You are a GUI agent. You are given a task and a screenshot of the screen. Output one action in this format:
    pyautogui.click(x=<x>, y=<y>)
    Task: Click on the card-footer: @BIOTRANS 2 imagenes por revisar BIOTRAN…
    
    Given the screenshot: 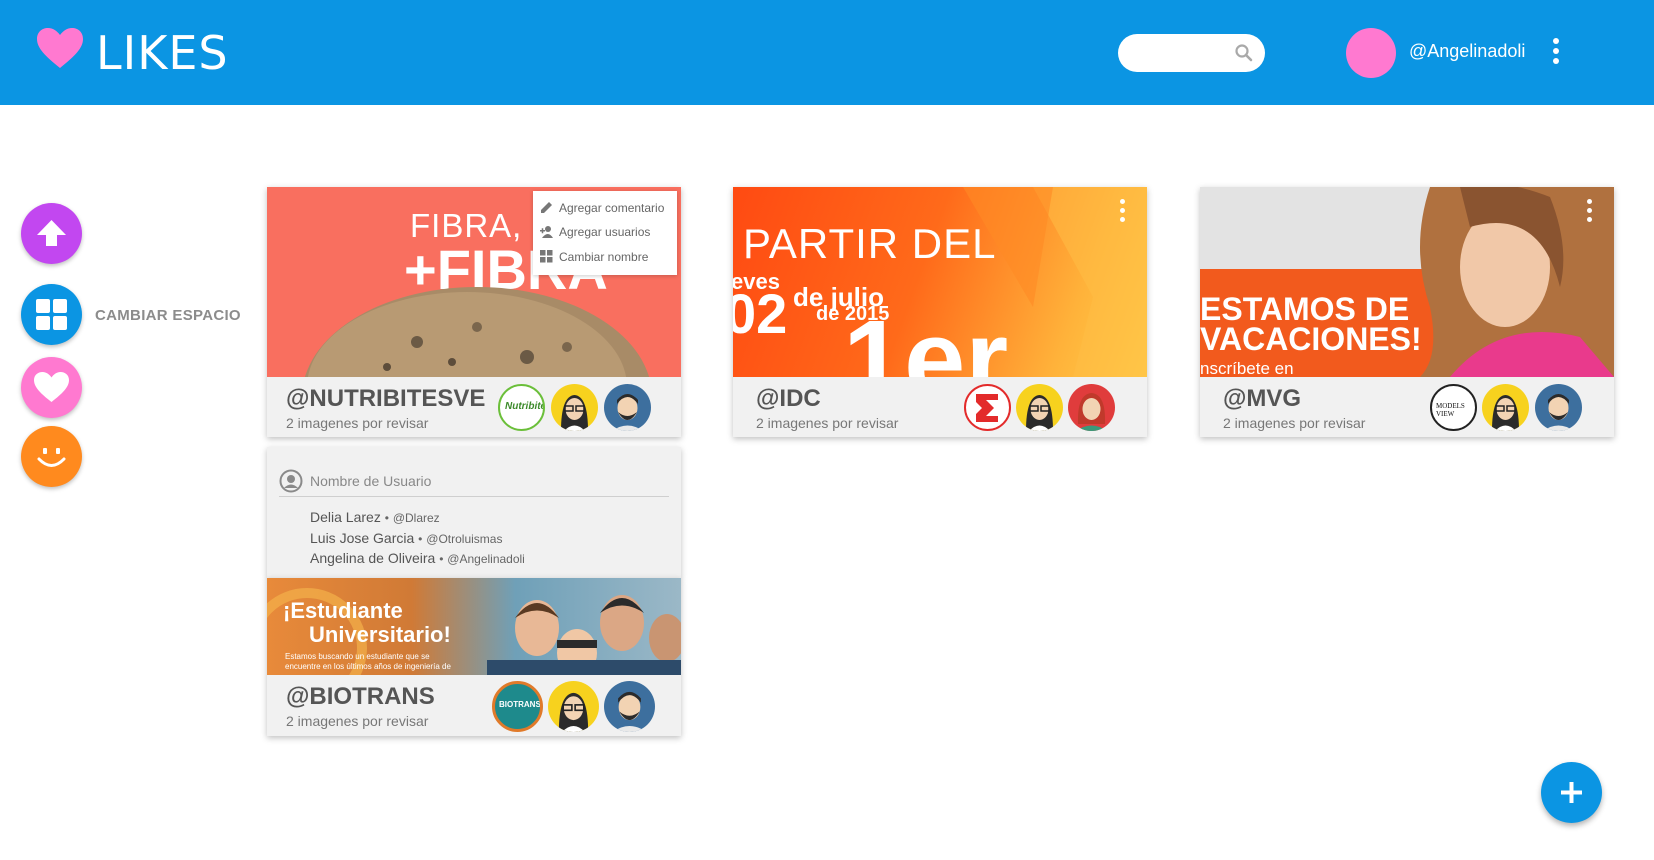 What is the action you would take?
    pyautogui.click(x=474, y=705)
    